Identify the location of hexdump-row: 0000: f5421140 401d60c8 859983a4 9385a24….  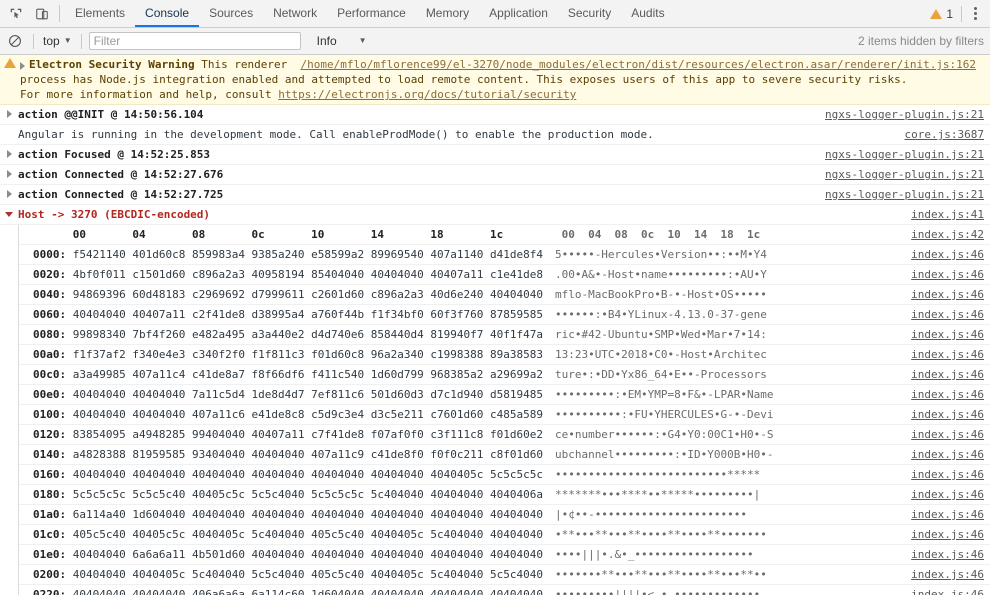
(504, 255).